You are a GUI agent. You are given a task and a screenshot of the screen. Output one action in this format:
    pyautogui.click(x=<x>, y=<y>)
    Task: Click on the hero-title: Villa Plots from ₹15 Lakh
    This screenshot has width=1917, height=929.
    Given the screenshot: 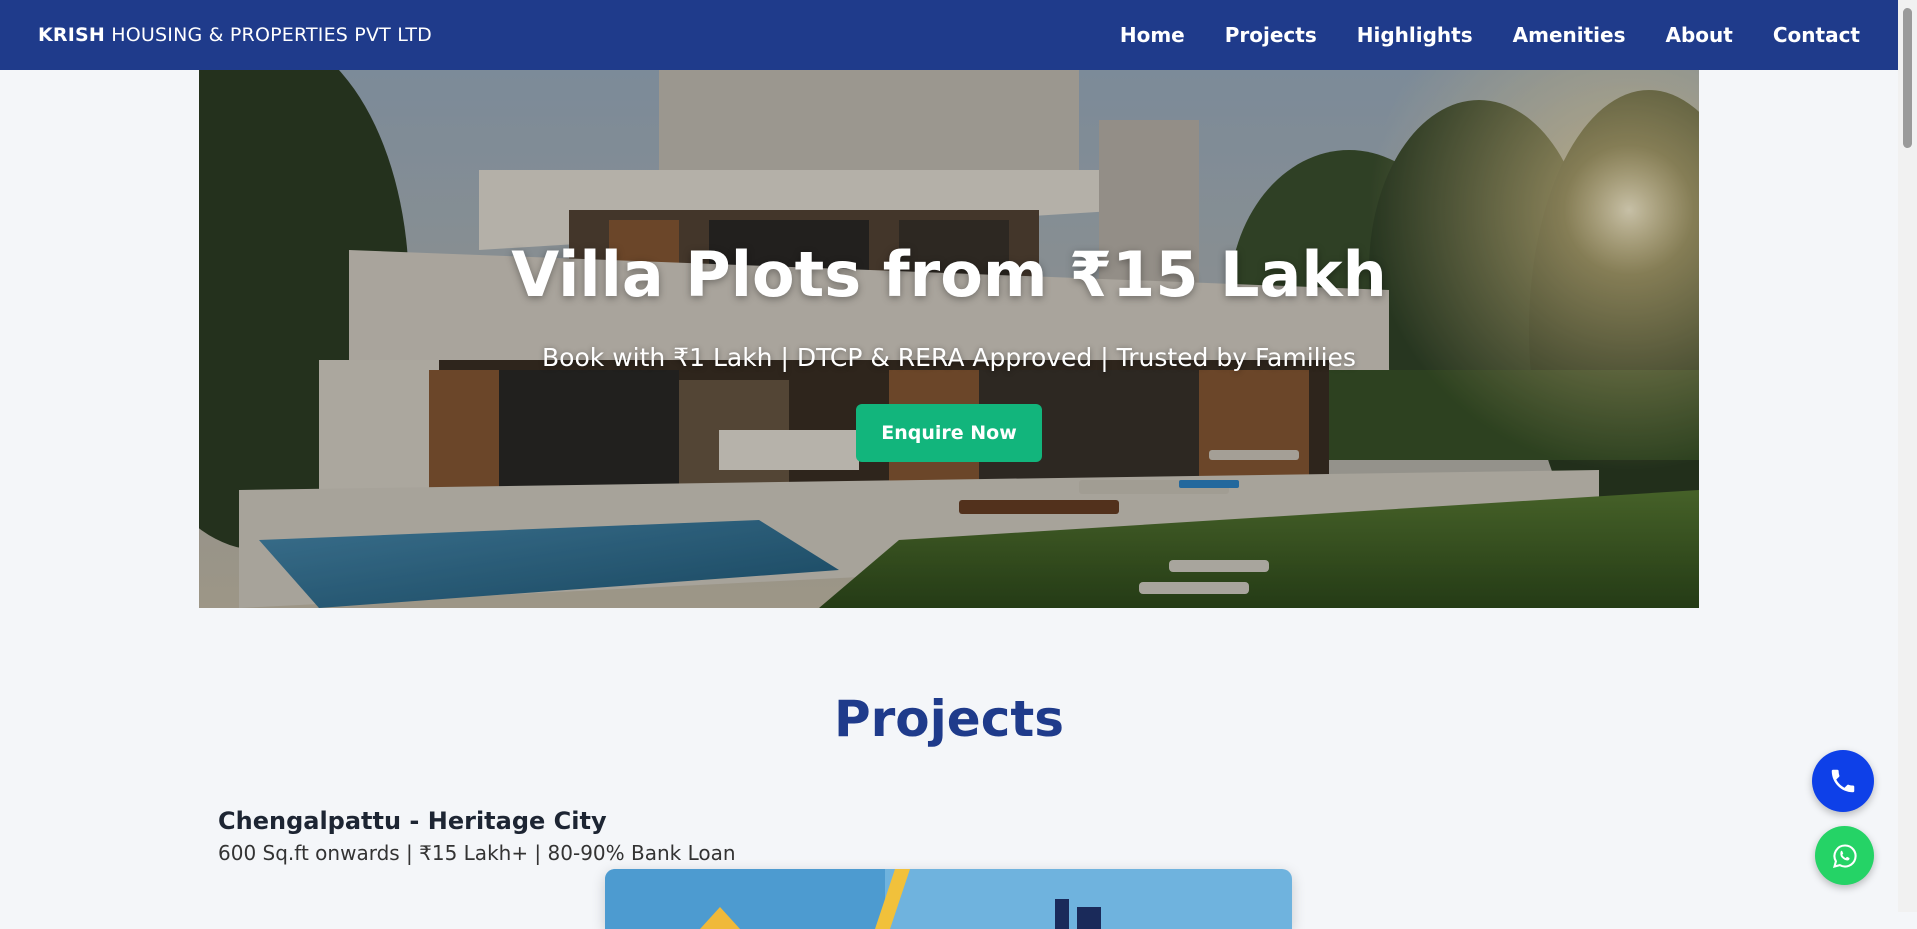 What is the action you would take?
    pyautogui.click(x=949, y=274)
    